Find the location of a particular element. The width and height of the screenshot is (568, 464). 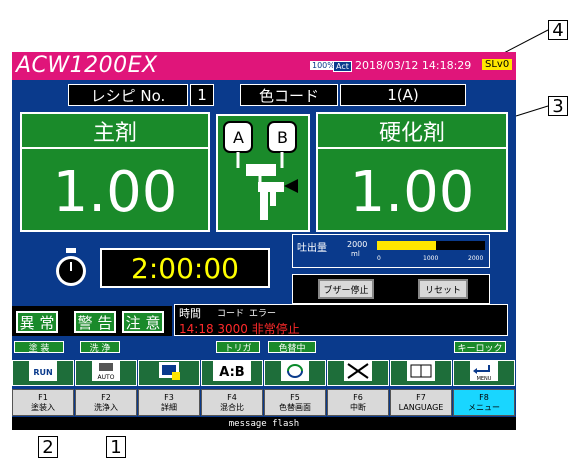

function-key-f3: F3 詳細 is located at coordinates (169, 402).